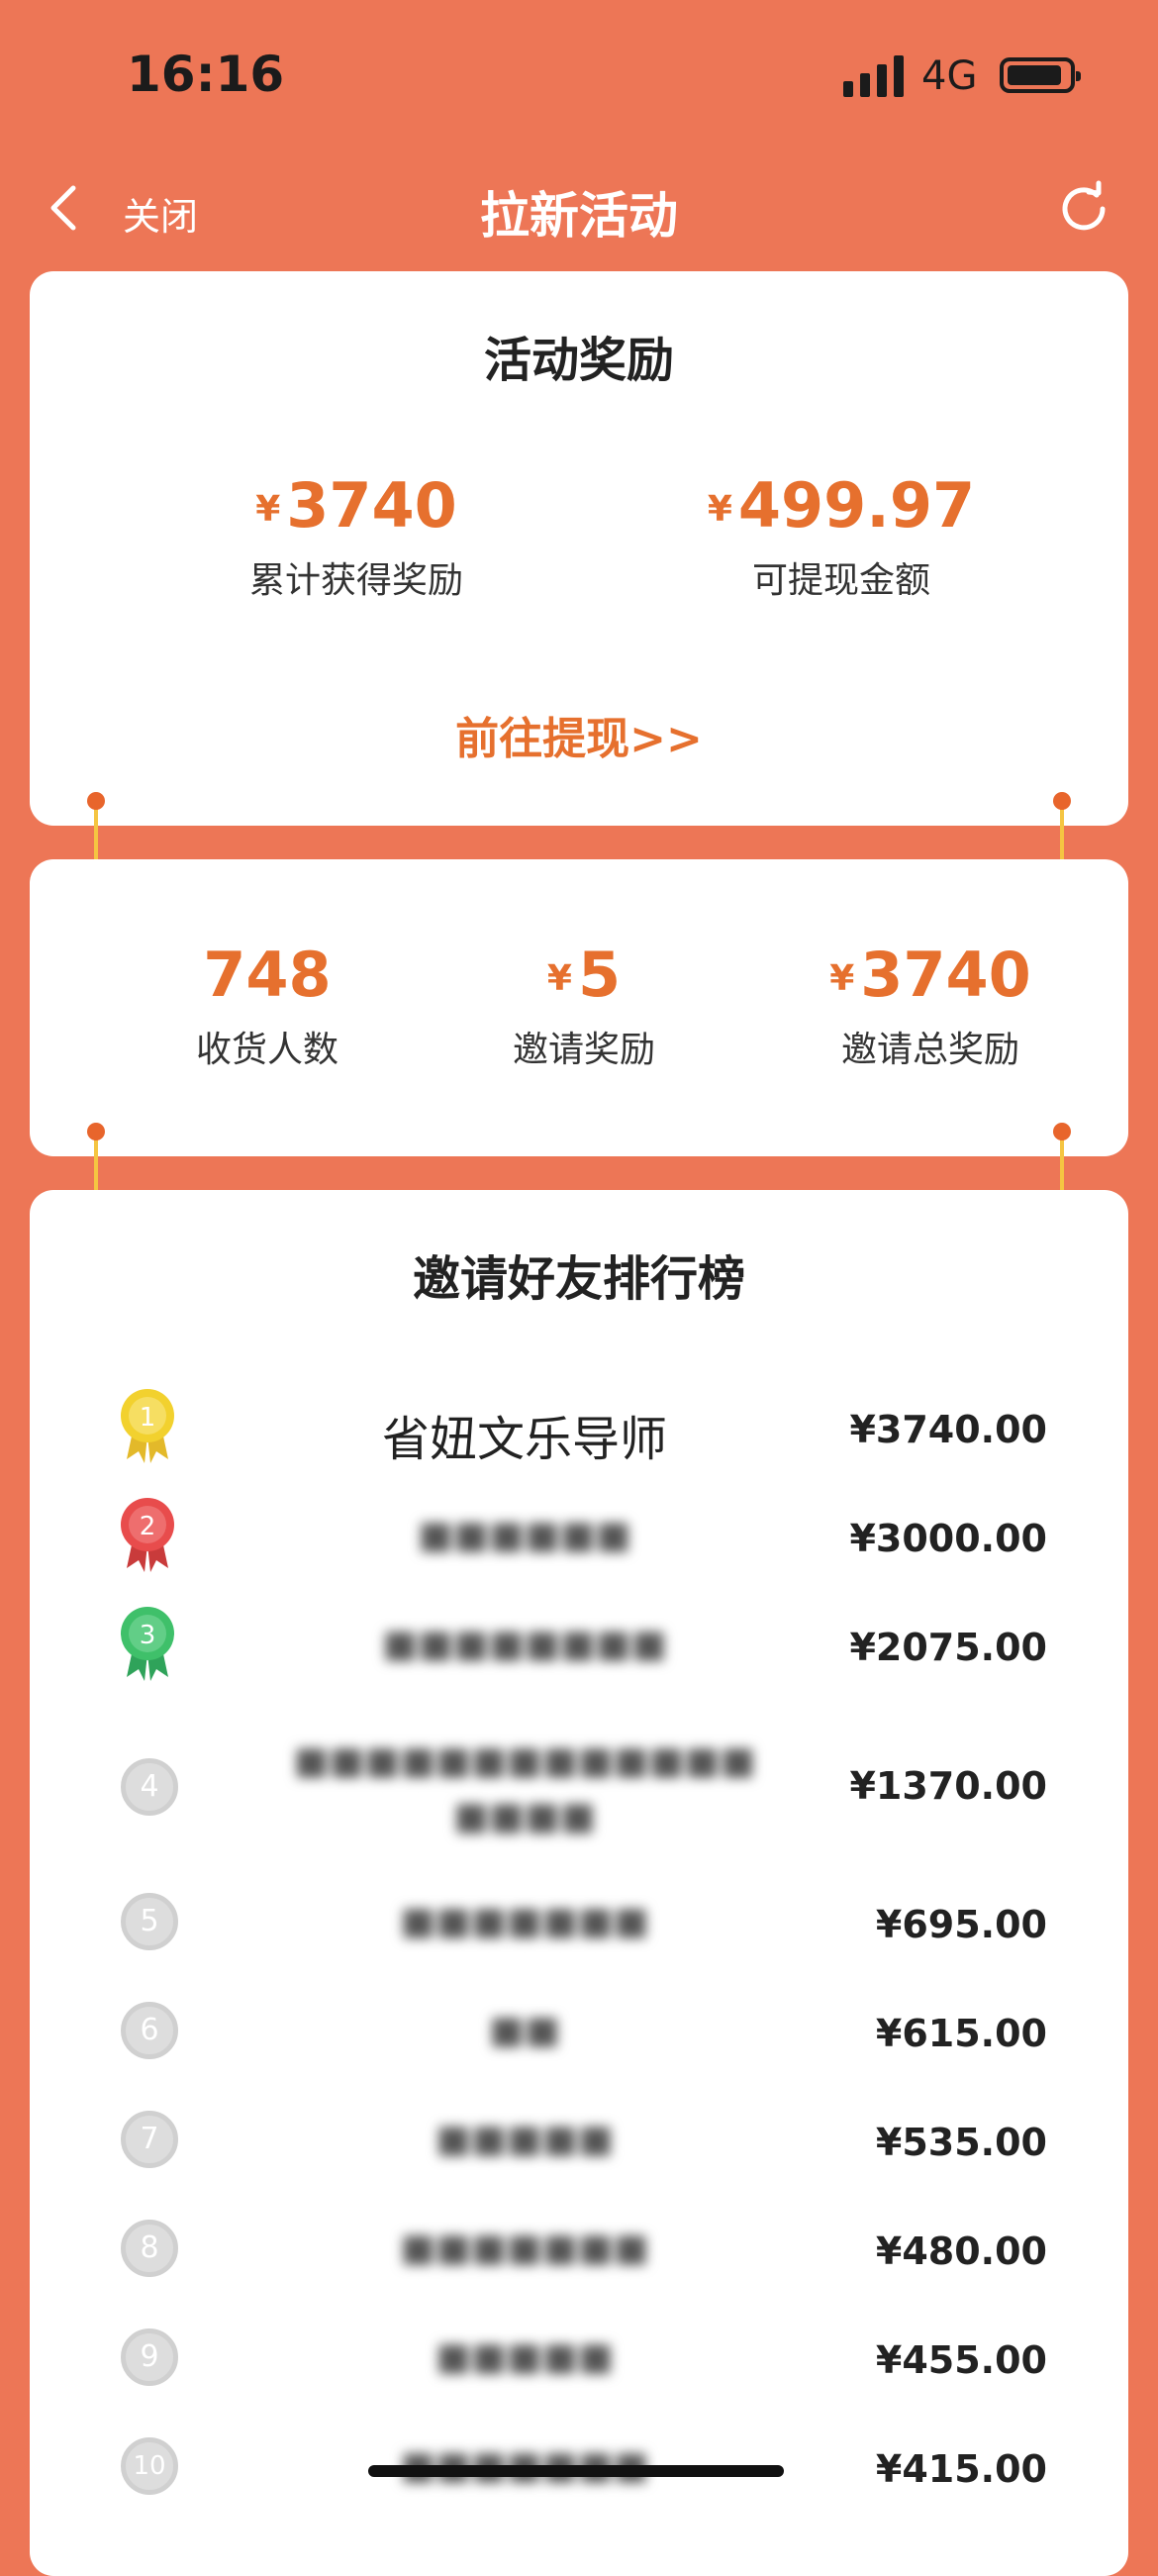  What do you see at coordinates (579, 2036) in the screenshot?
I see `leaderboard-row: 6 ■■ ¥615.00` at bounding box center [579, 2036].